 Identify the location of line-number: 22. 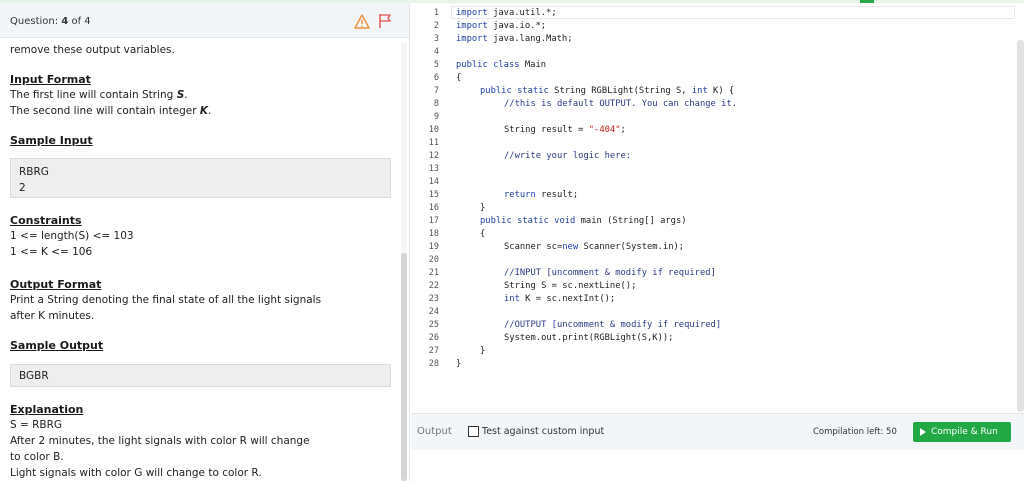
(433, 286).